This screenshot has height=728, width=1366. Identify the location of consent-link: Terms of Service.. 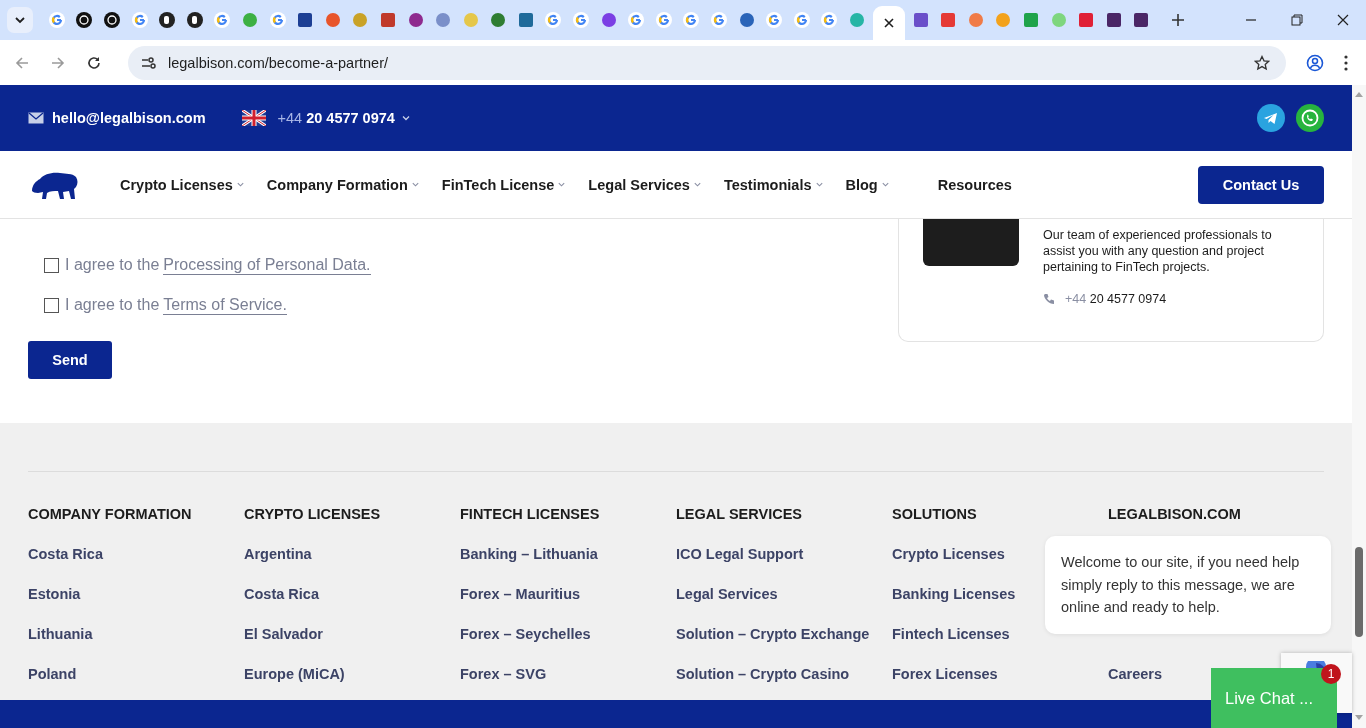
(225, 305).